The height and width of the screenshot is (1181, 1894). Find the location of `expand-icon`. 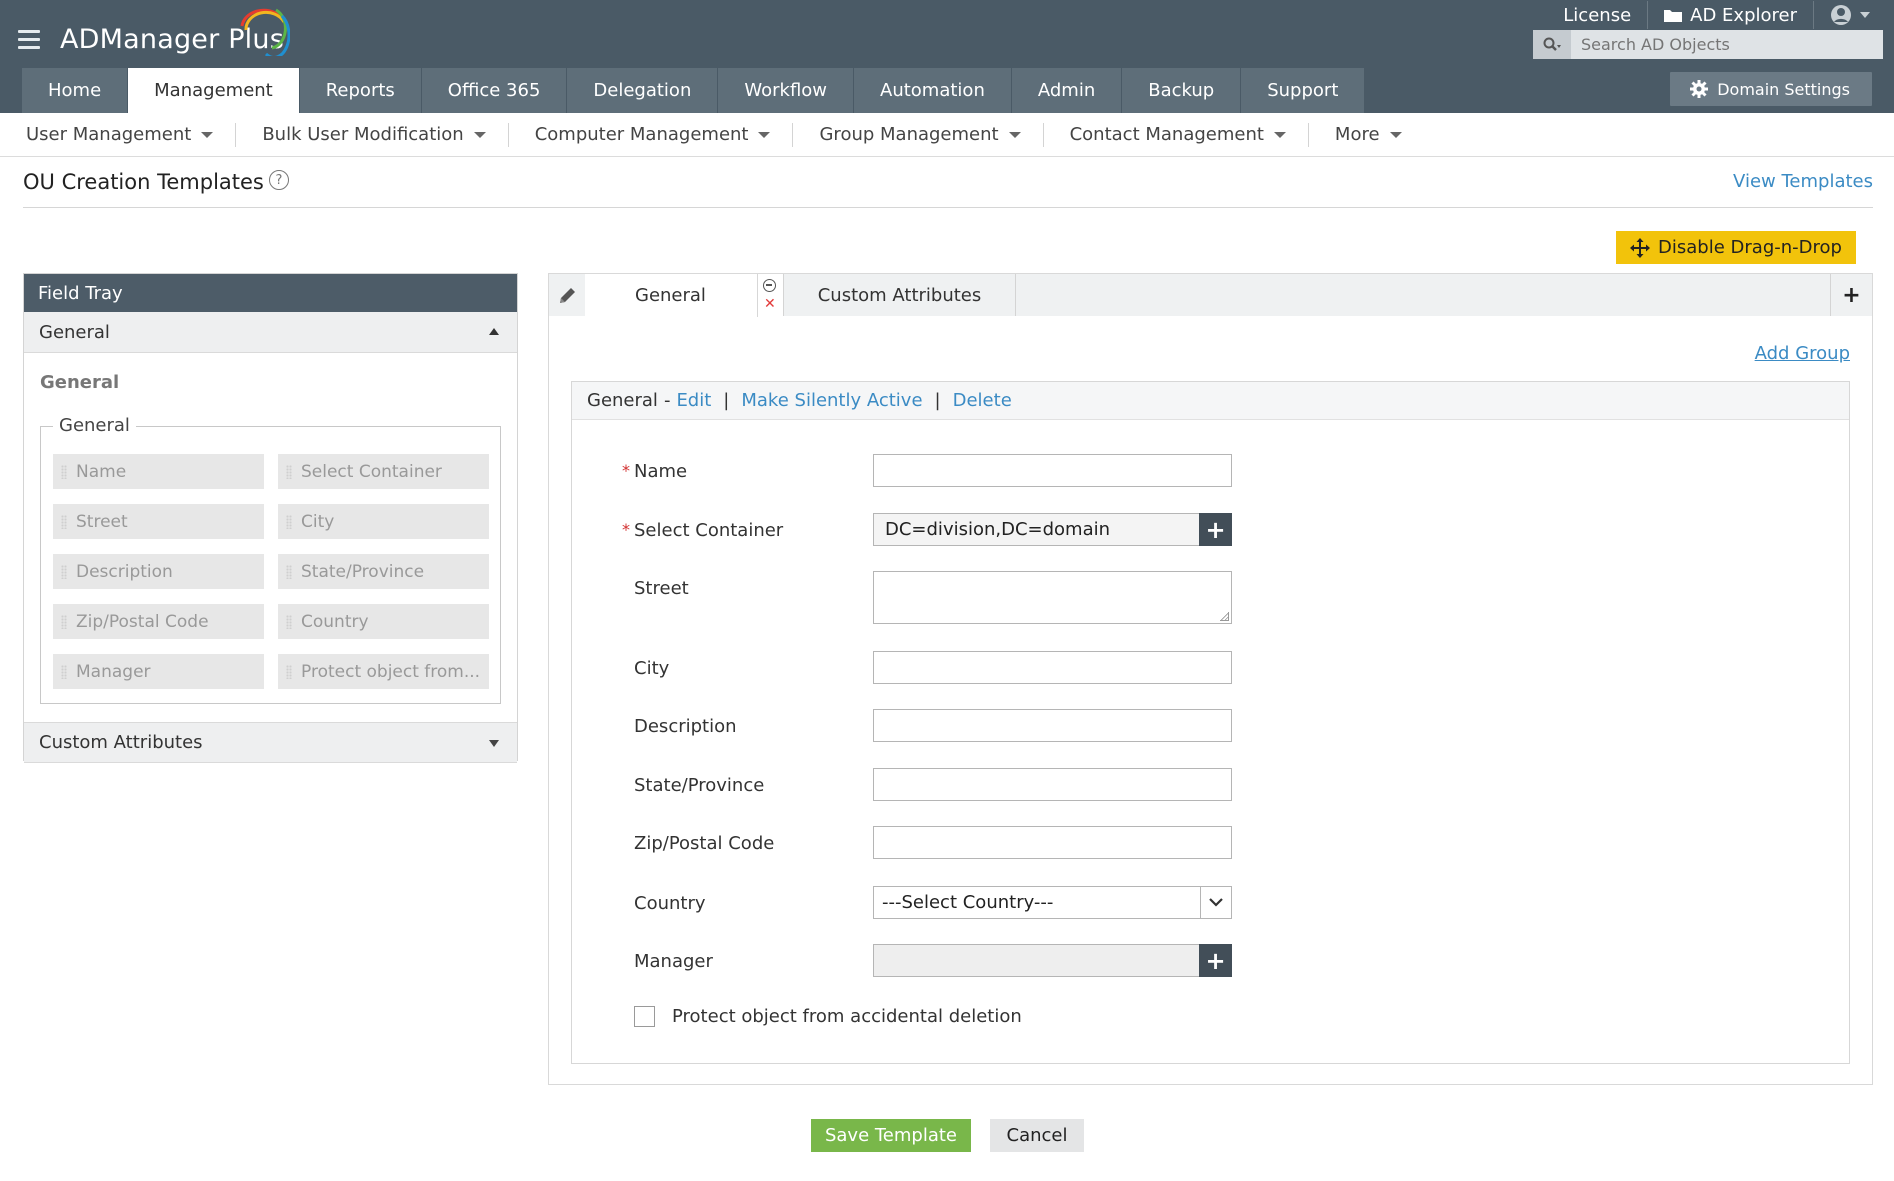

expand-icon is located at coordinates (494, 743).